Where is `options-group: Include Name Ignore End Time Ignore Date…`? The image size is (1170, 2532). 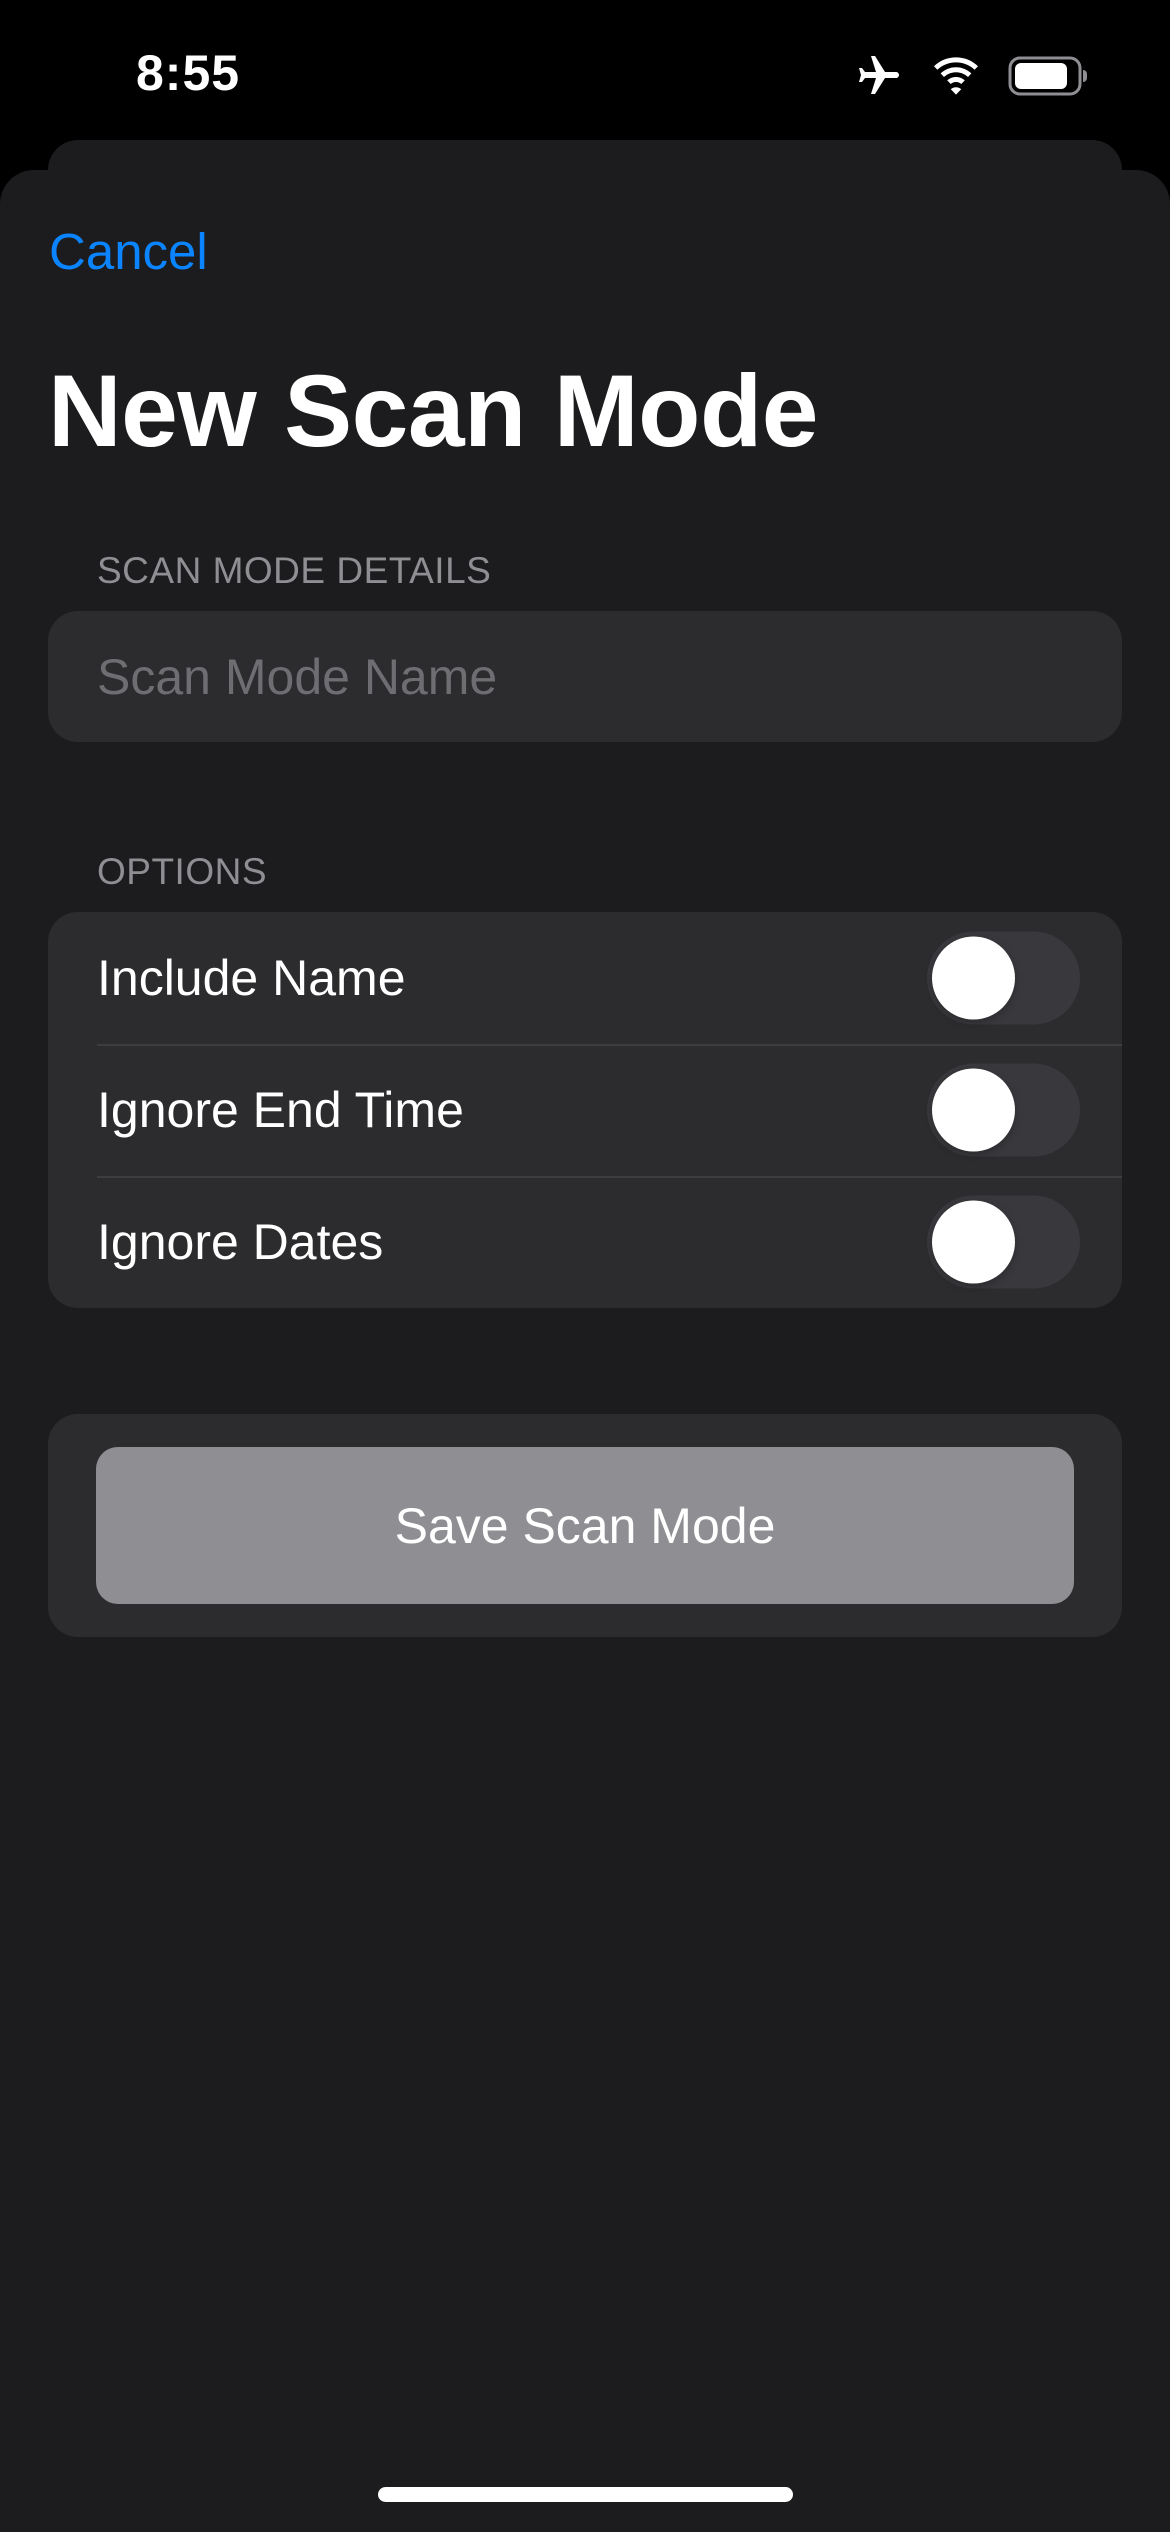 options-group: Include Name Ignore End Time Ignore Date… is located at coordinates (585, 1110).